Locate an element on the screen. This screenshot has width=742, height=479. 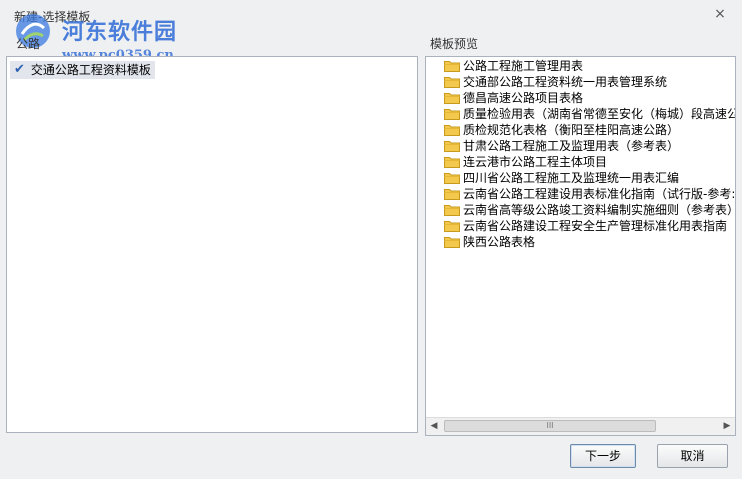
next-button: 下一步 is located at coordinates (603, 456).